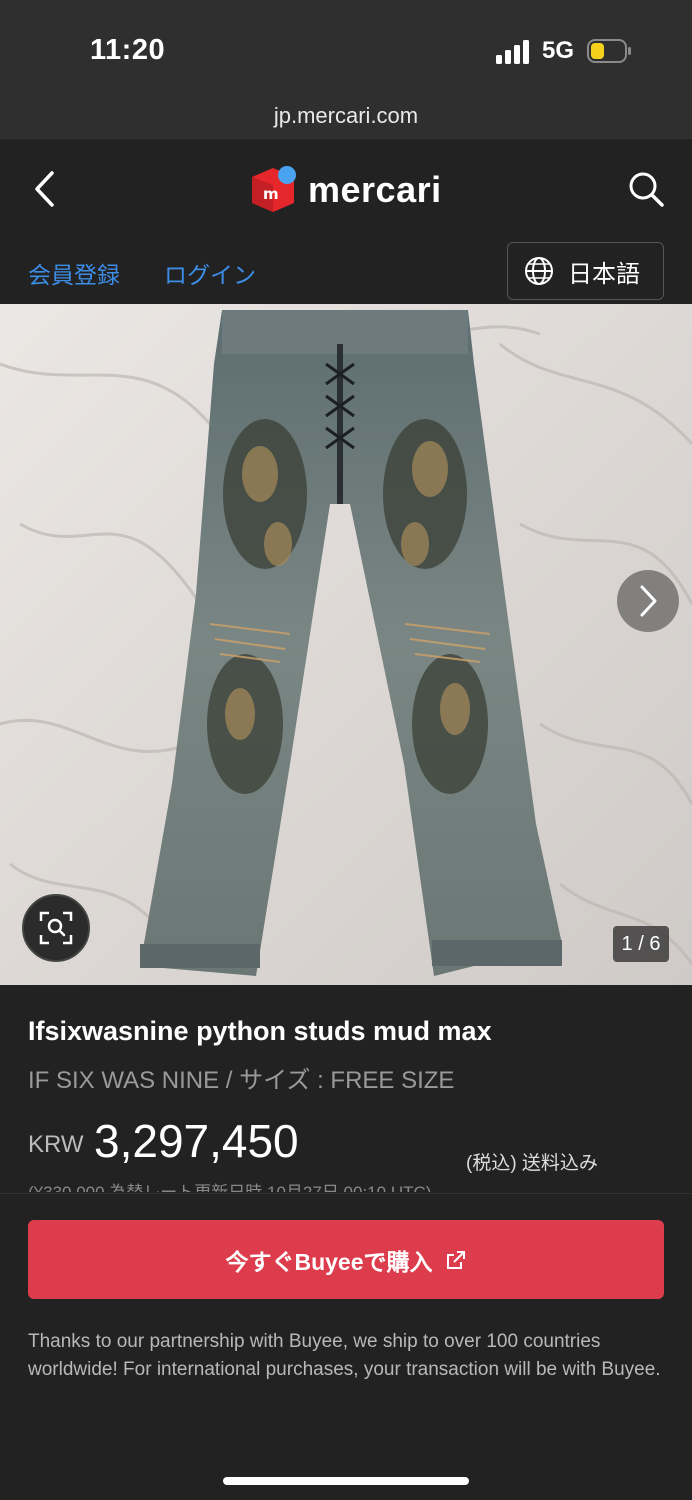  Describe the element at coordinates (210, 273) in the screenshot. I see `login-link: ログイン` at that location.